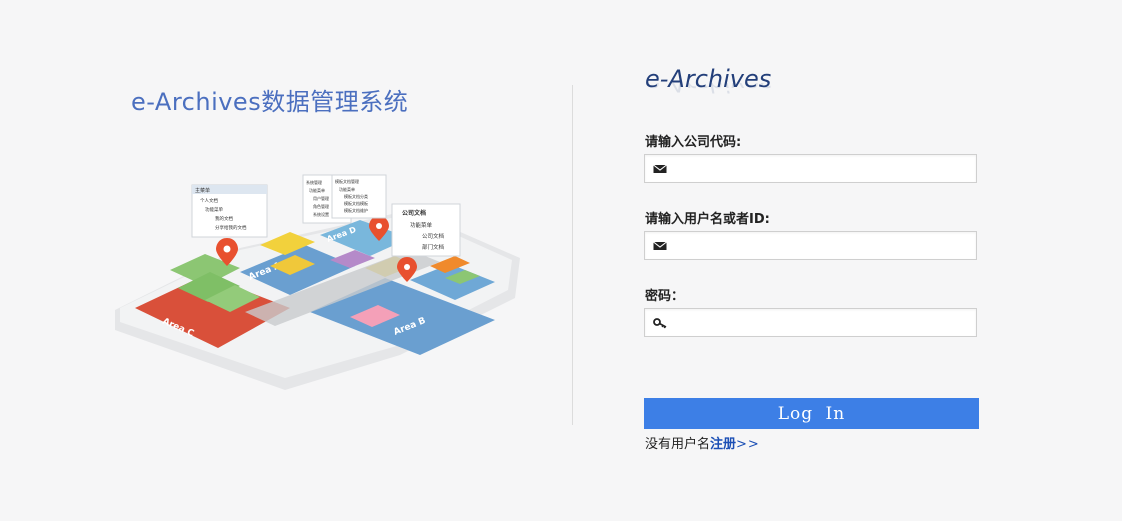 The width and height of the screenshot is (1122, 521). Describe the element at coordinates (678, 444) in the screenshot. I see `register-prefix: 没有用户名` at that location.